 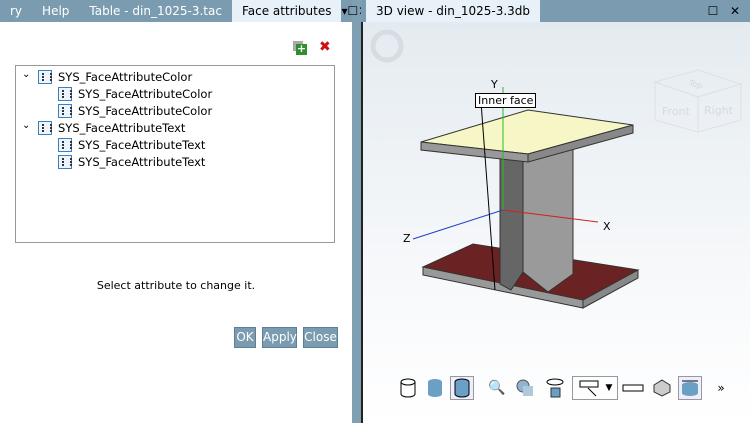 What do you see at coordinates (453, 11) in the screenshot?
I see `tab-3d-view: 3D view - din_1025-3.3db` at bounding box center [453, 11].